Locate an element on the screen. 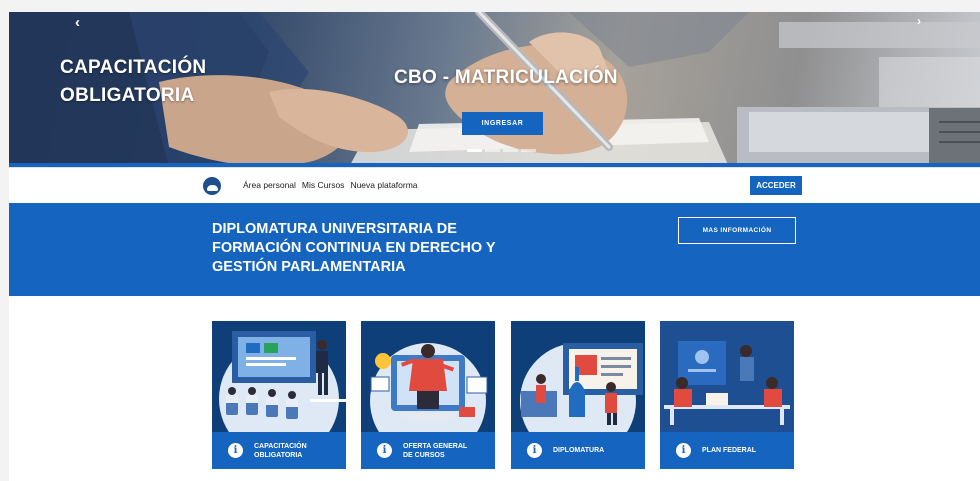  card-label: i OFERTA GENERAL DE CURSOS is located at coordinates (428, 450).